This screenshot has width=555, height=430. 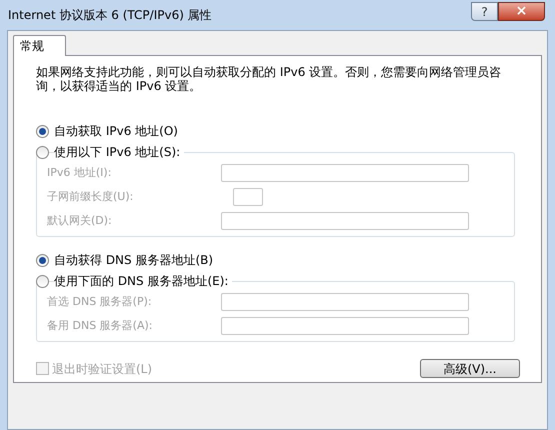 I want to click on radio-label: 使用以下 IPv6 地址(S):, so click(x=119, y=152).